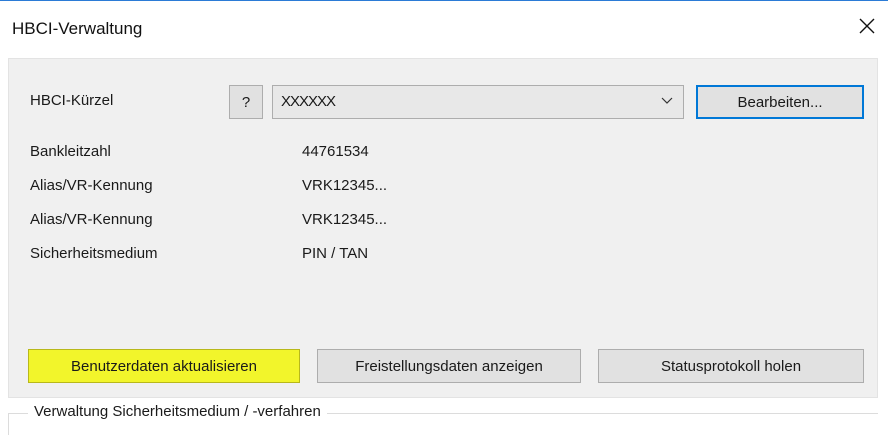 This screenshot has height=435, width=888. I want to click on close-button, so click(867, 26).